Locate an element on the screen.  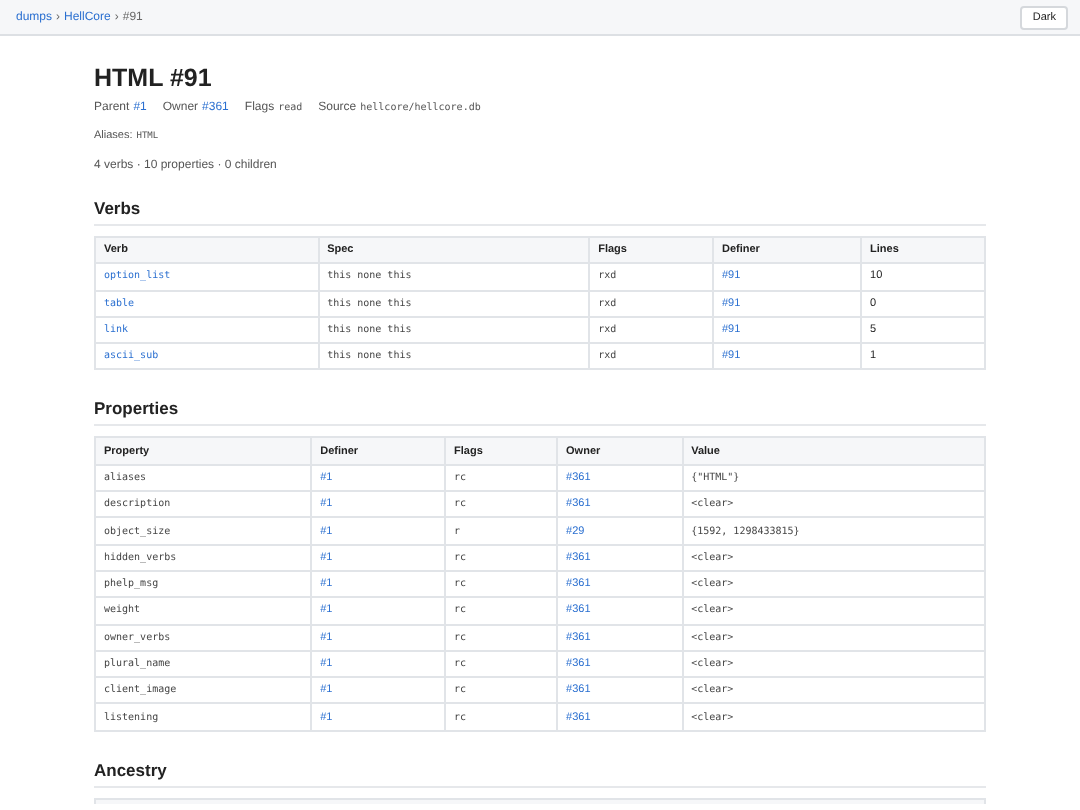
section-heading: Verbs is located at coordinates (540, 212).